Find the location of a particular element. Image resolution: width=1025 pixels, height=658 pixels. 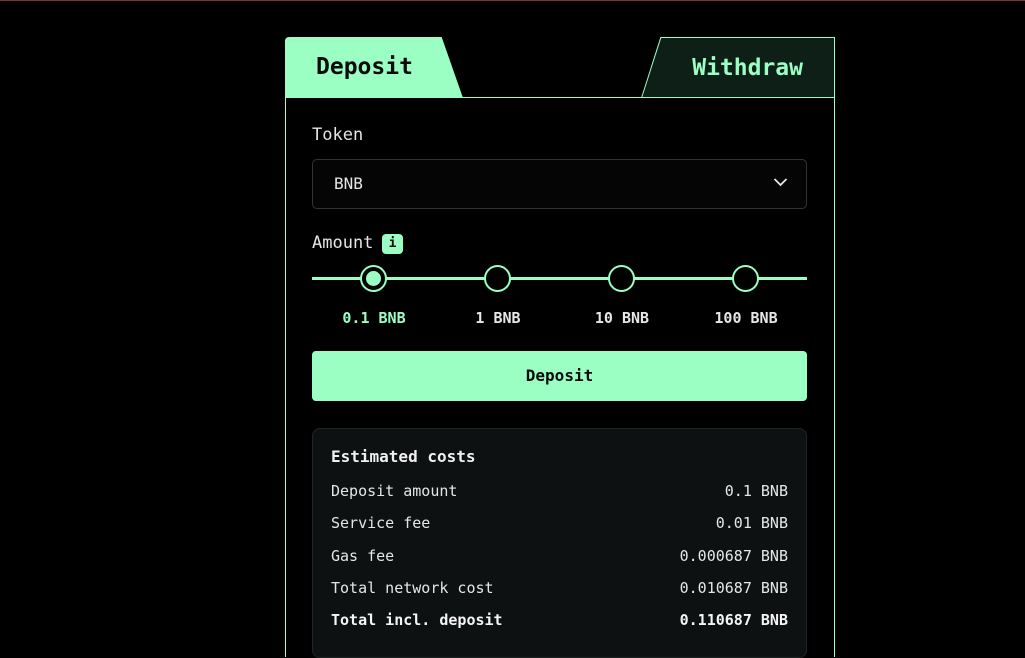

tab-deposit: Deposit is located at coordinates (374, 67).